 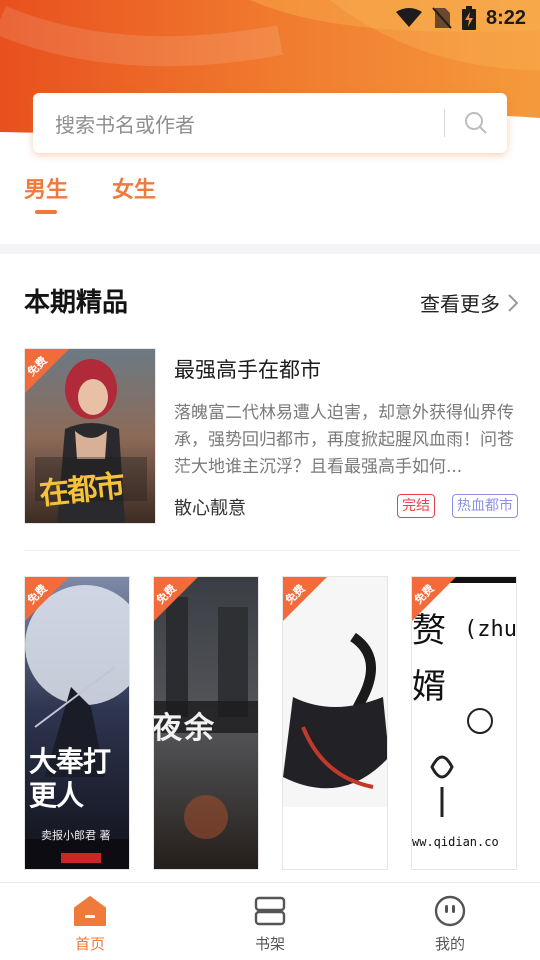 I want to click on tab-male: 男生, so click(x=46, y=194).